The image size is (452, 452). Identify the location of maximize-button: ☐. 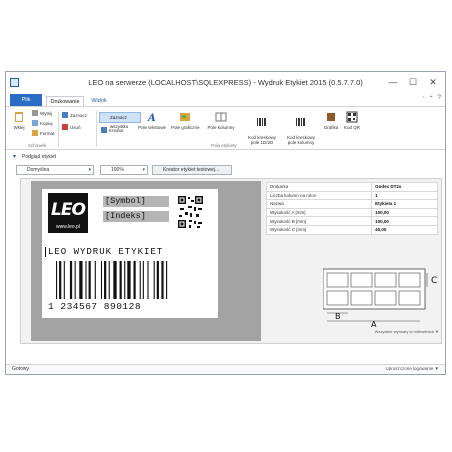
(413, 82).